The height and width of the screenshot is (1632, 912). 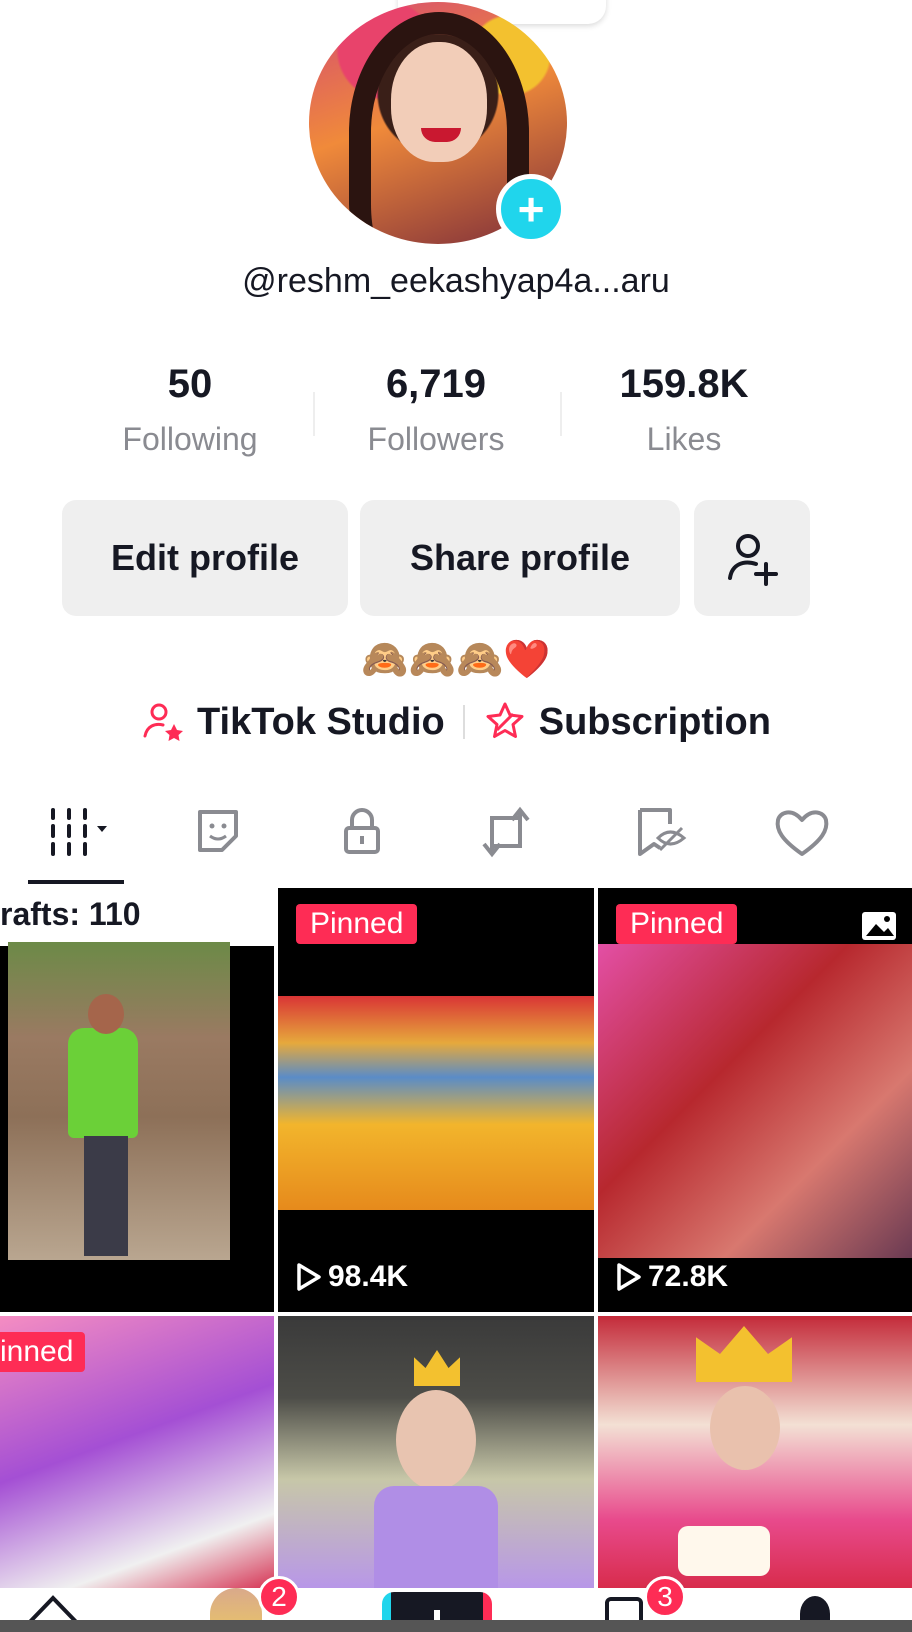 I want to click on lock-icon, so click(x=362, y=831).